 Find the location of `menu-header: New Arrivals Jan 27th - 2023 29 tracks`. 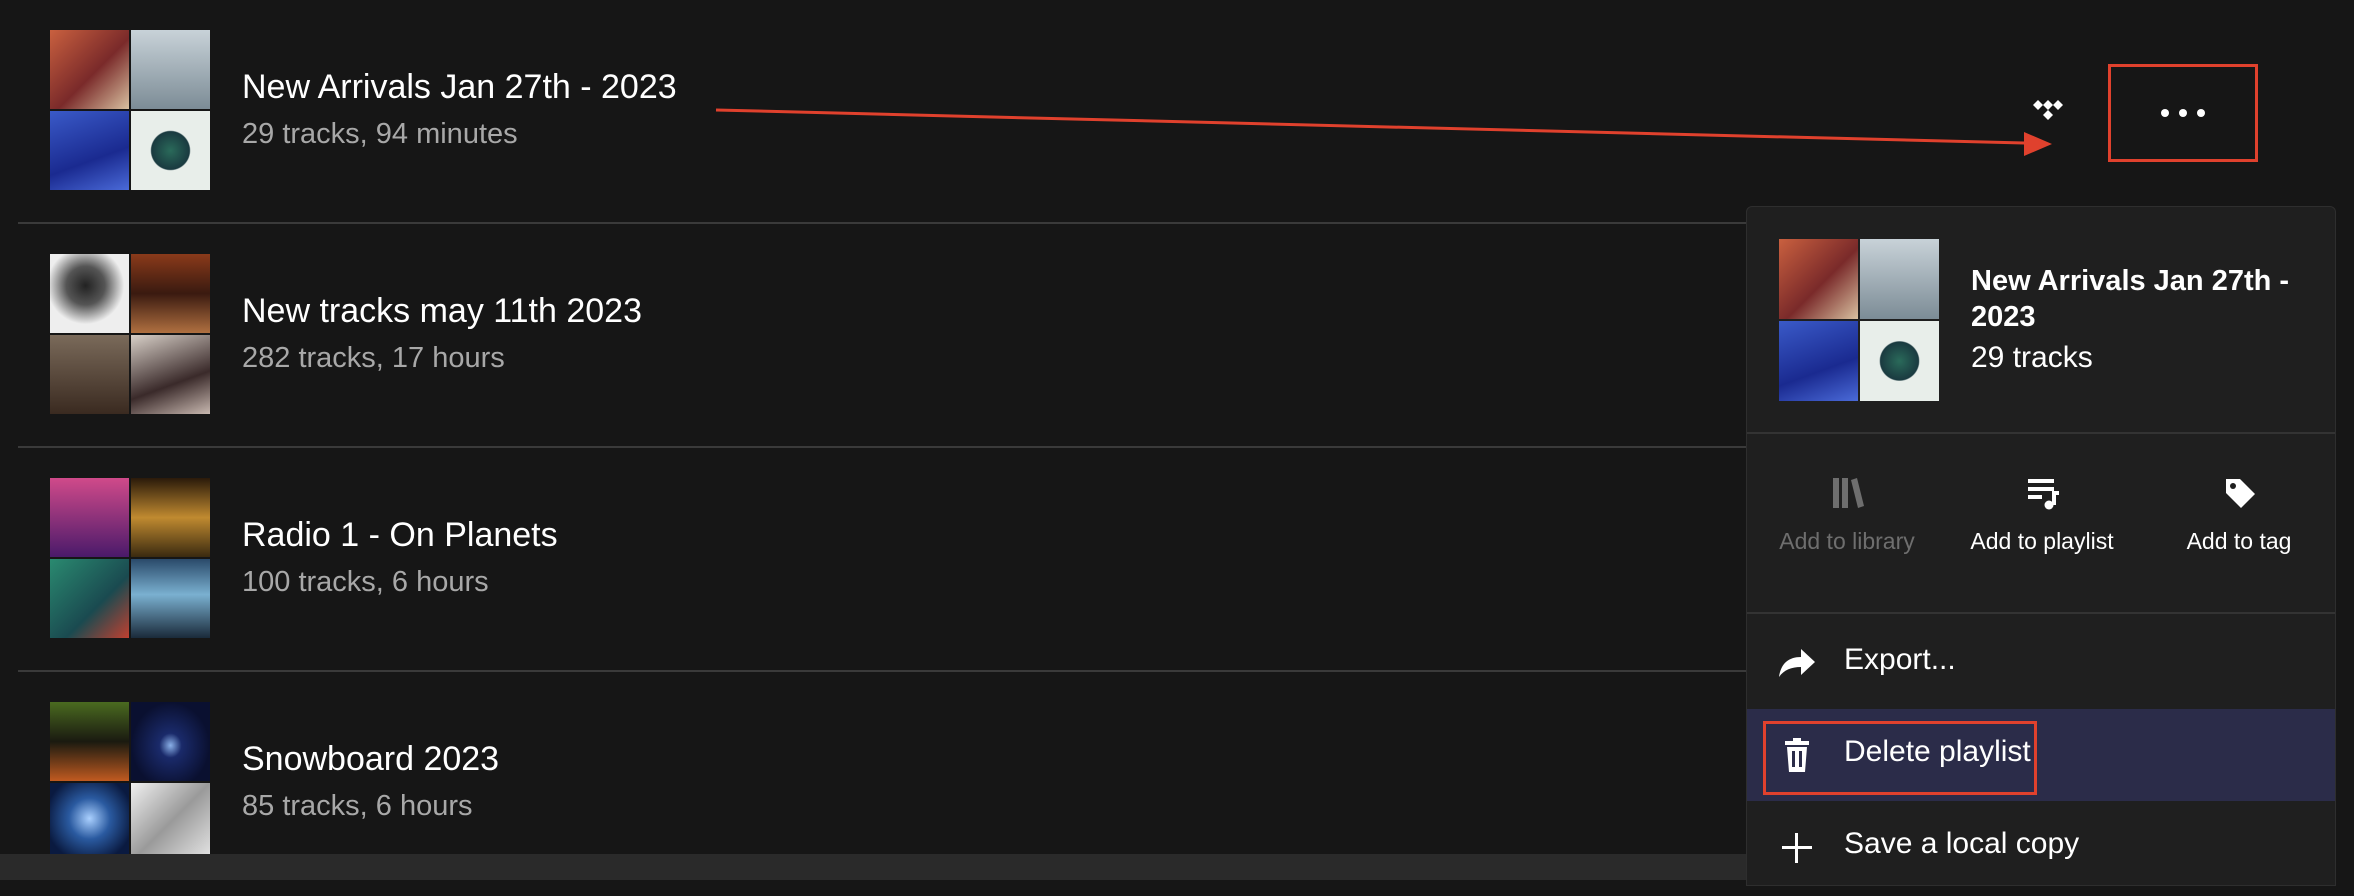

menu-header: New Arrivals Jan 27th - 2023 29 tracks is located at coordinates (2041, 320).